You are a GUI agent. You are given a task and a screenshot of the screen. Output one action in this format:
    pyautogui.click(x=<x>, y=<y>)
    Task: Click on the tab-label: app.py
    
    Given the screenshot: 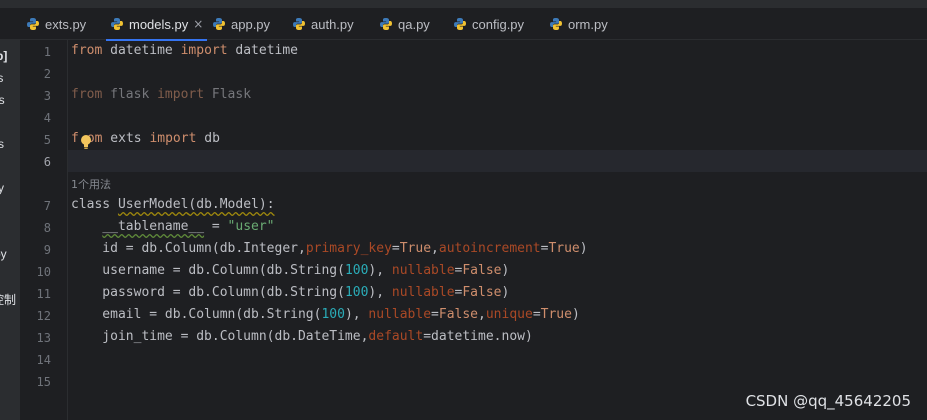 What is the action you would take?
    pyautogui.click(x=251, y=24)
    